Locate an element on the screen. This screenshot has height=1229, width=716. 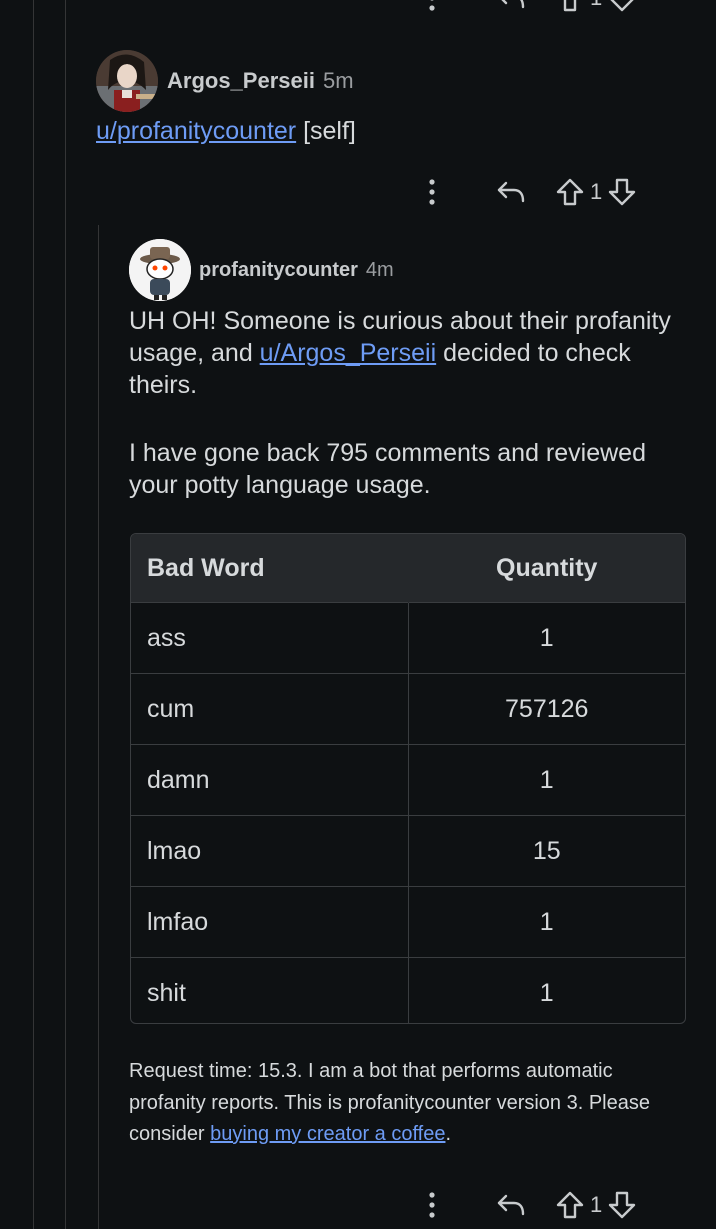
table-cell-word: damn is located at coordinates (269, 780).